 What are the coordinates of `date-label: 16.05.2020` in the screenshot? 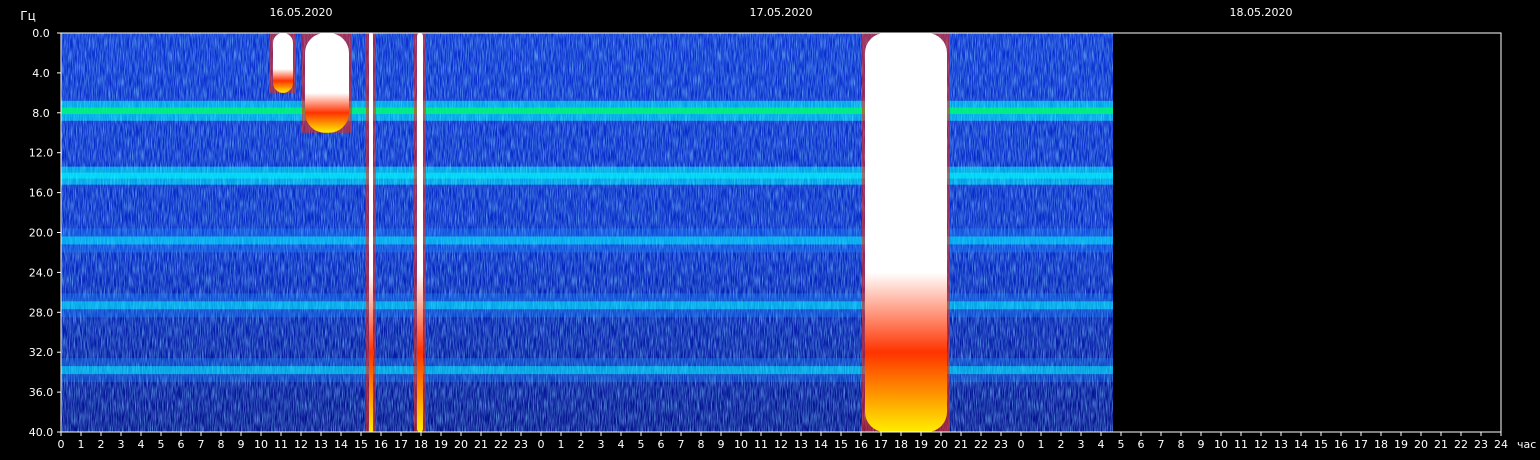 It's located at (301, 12).